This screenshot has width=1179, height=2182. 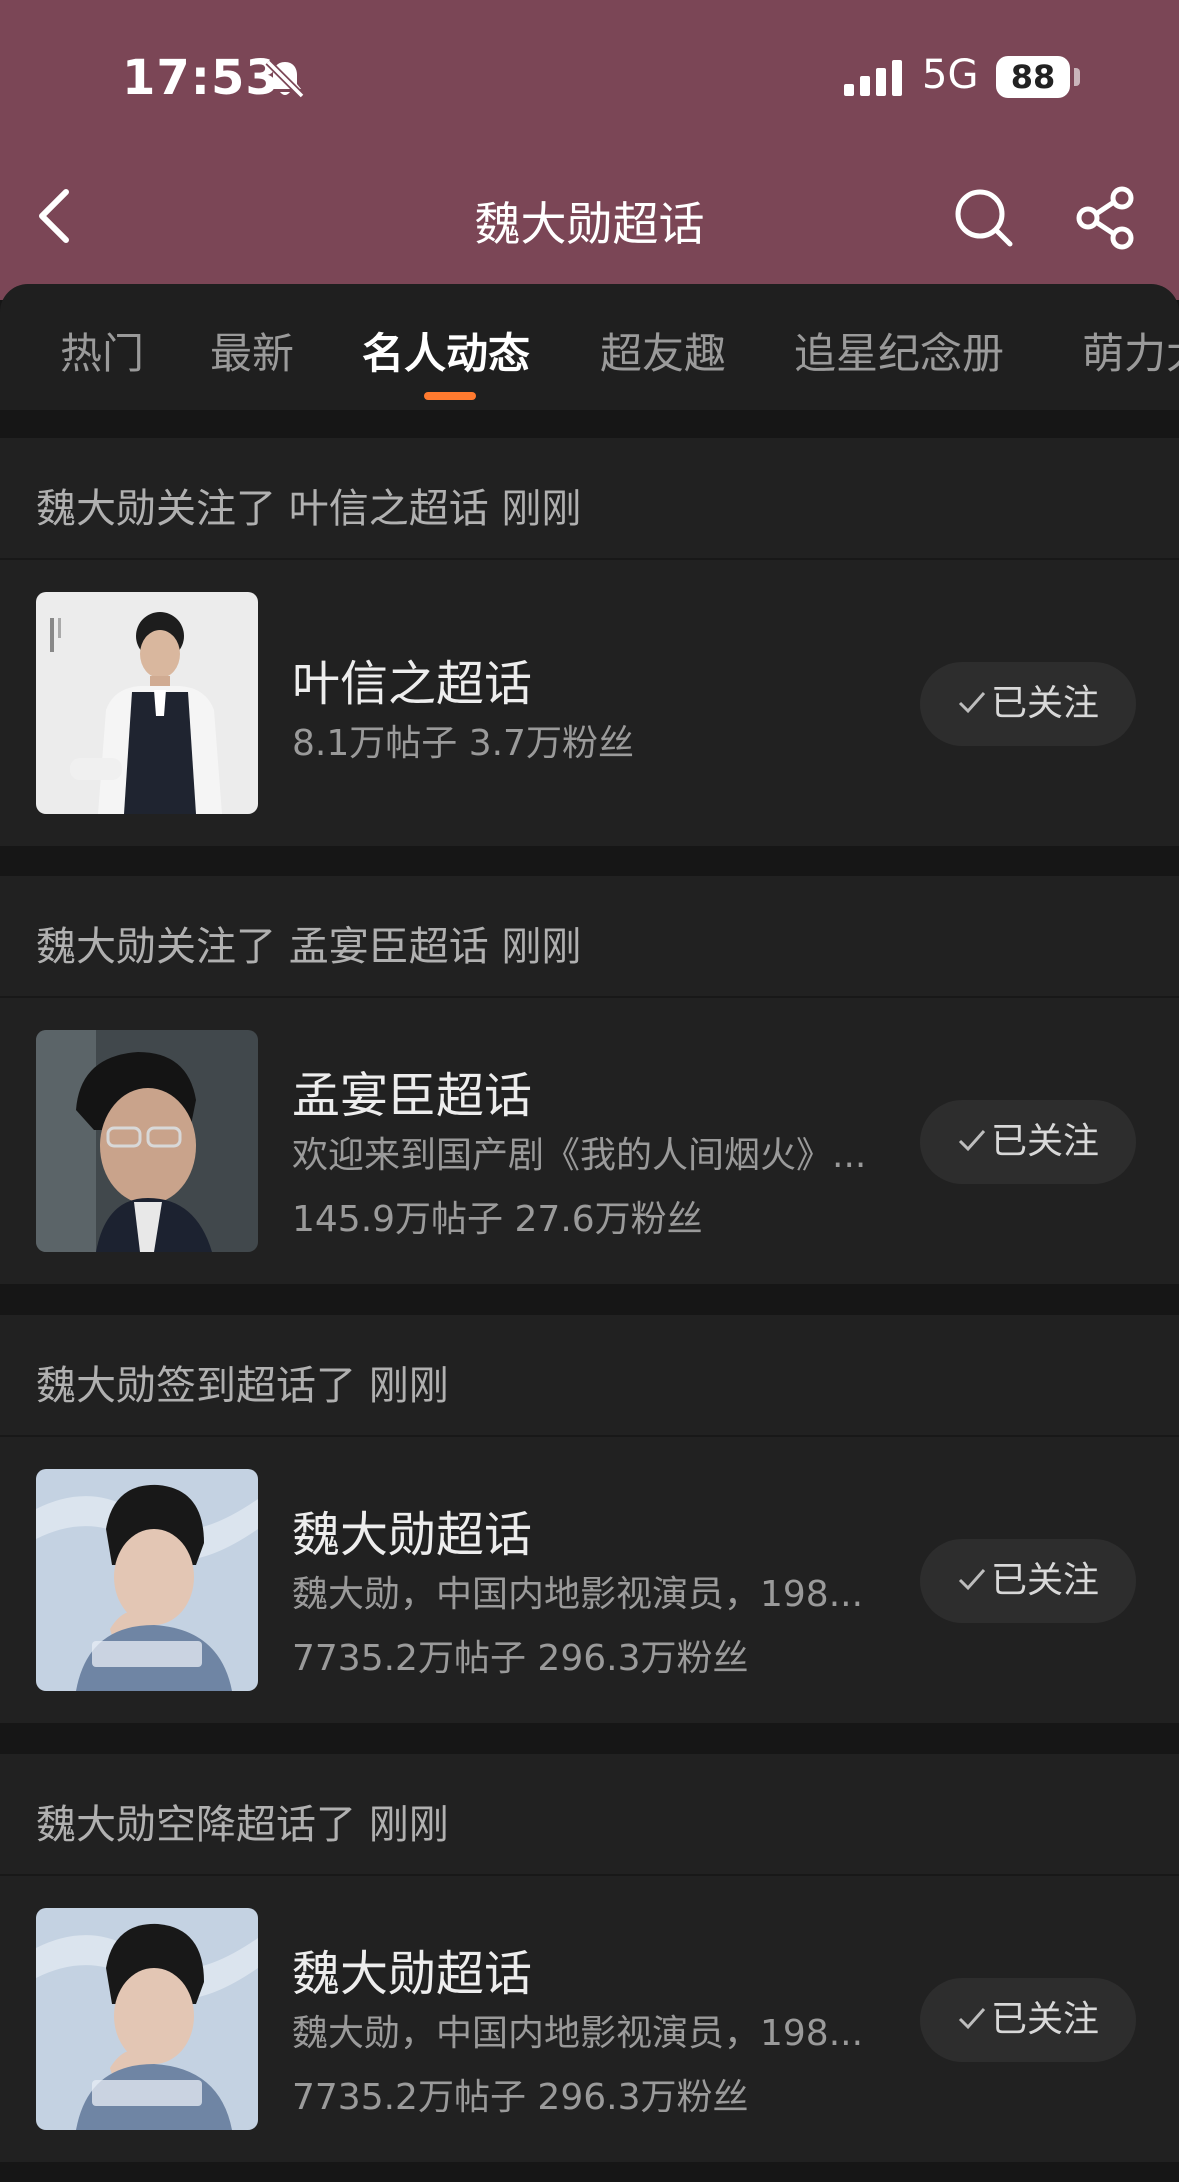 I want to click on avatar-image-ye, so click(x=147, y=703).